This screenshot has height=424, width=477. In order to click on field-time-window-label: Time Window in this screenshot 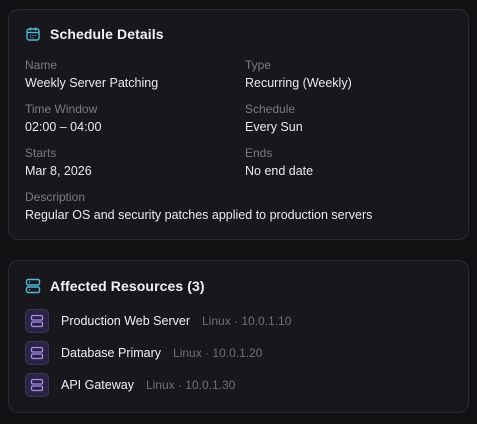, I will do `click(61, 109)`.